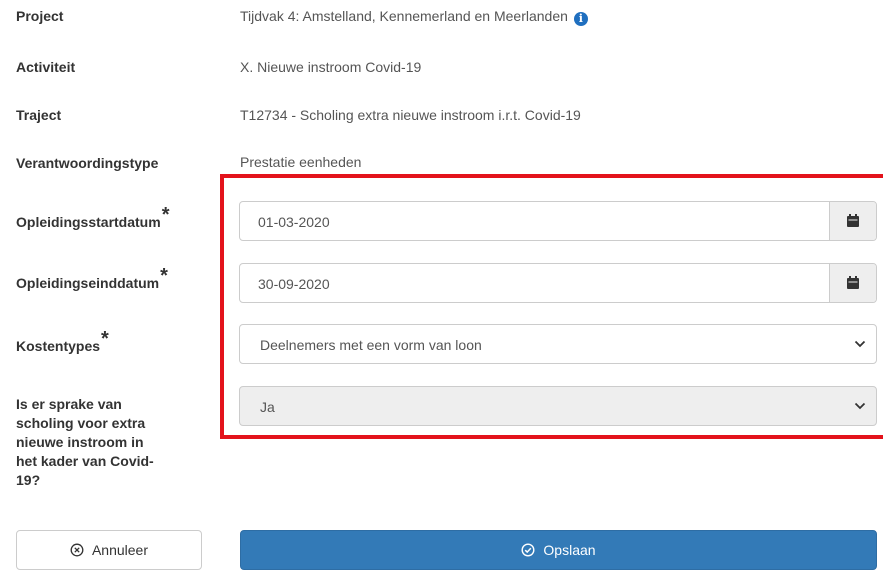  What do you see at coordinates (88, 283) in the screenshot?
I see `einddatum-label-text: Opleidingseinddatum` at bounding box center [88, 283].